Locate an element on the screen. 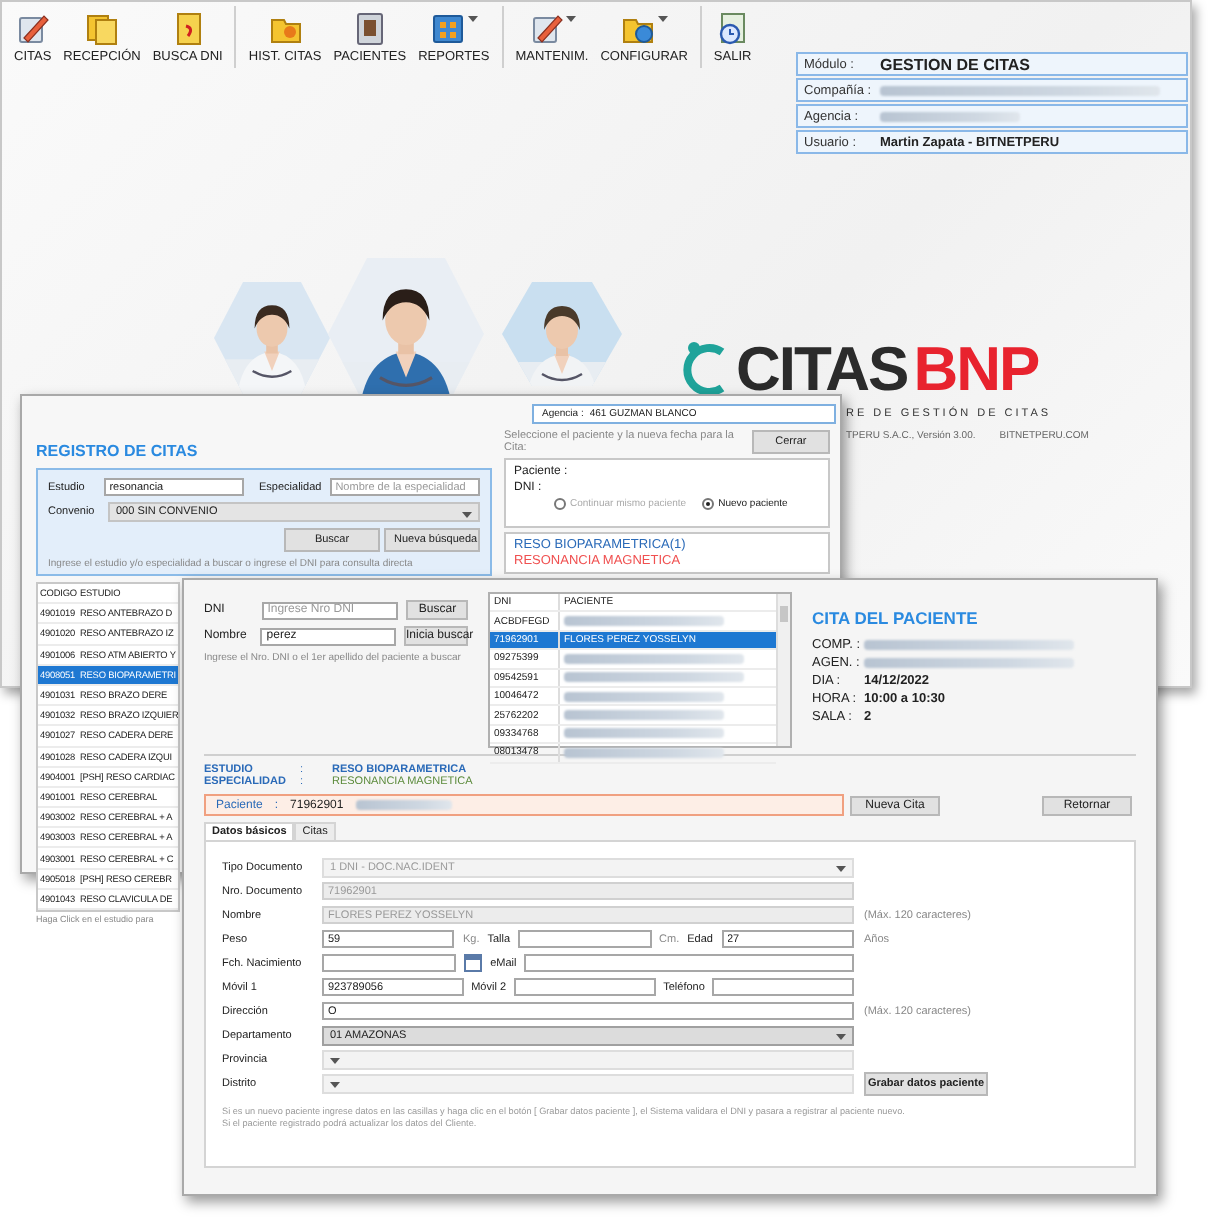 This screenshot has height=1226, width=1218. calendar-icon is located at coordinates (473, 963).